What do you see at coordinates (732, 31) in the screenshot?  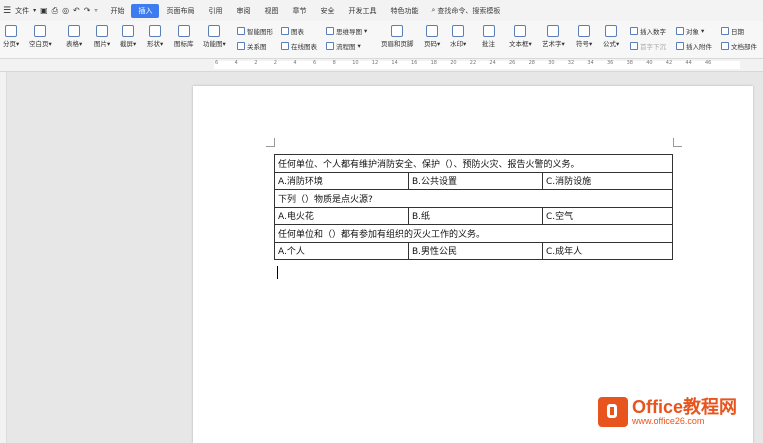 I see `date-button: 日期` at bounding box center [732, 31].